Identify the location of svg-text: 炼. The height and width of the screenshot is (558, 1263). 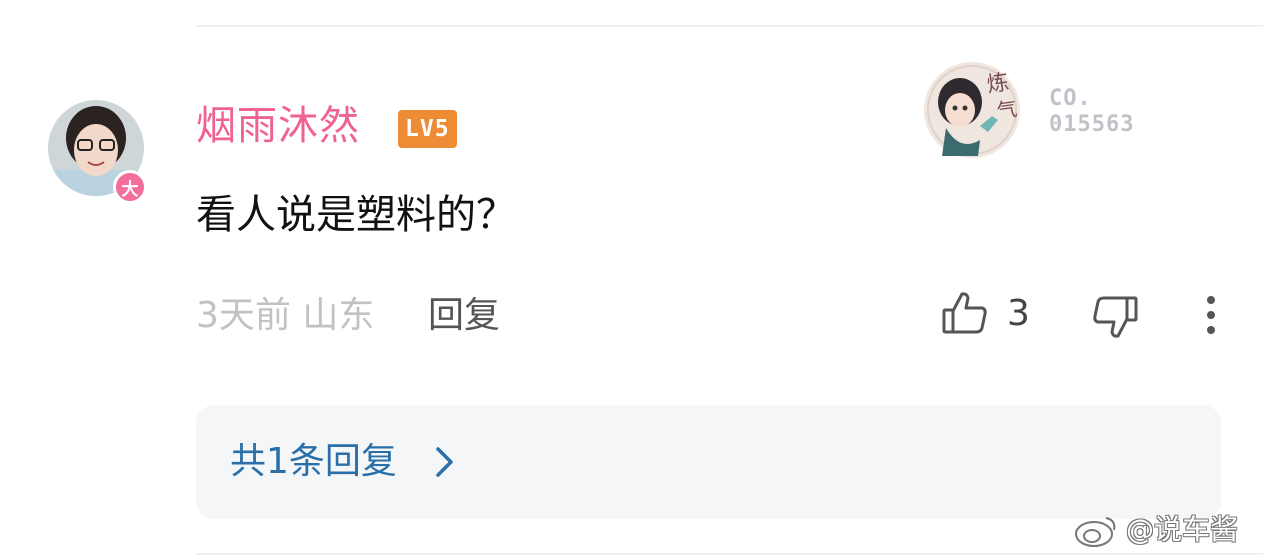
(997, 84).